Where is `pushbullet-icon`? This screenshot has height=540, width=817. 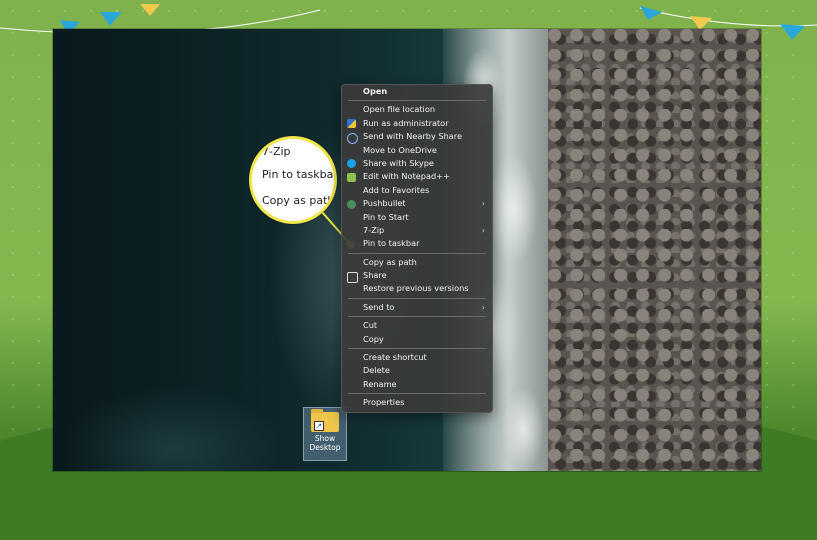
pushbullet-icon is located at coordinates (351, 204).